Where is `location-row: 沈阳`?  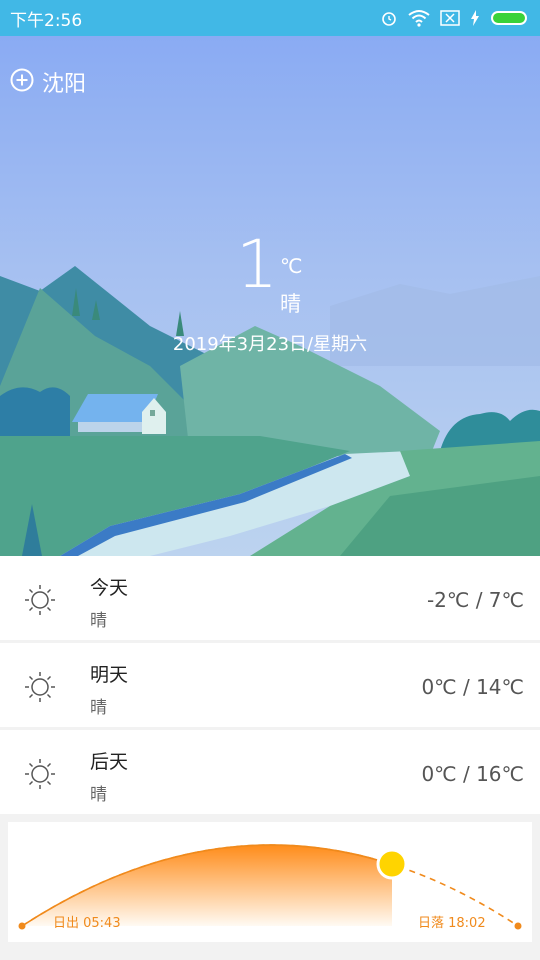 location-row: 沈阳 is located at coordinates (48, 82).